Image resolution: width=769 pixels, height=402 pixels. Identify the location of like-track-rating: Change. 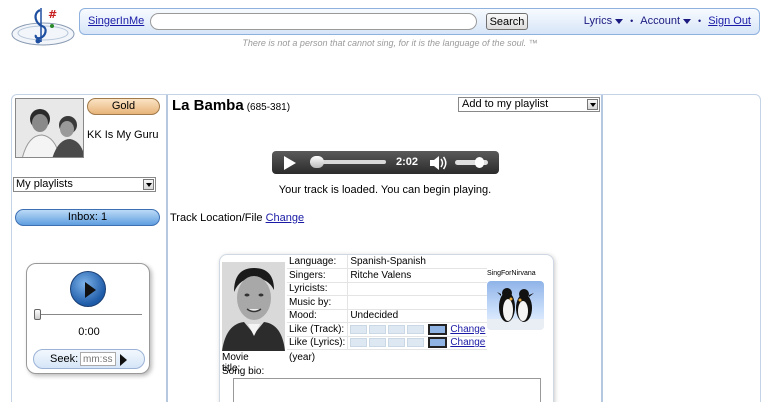
(417, 329).